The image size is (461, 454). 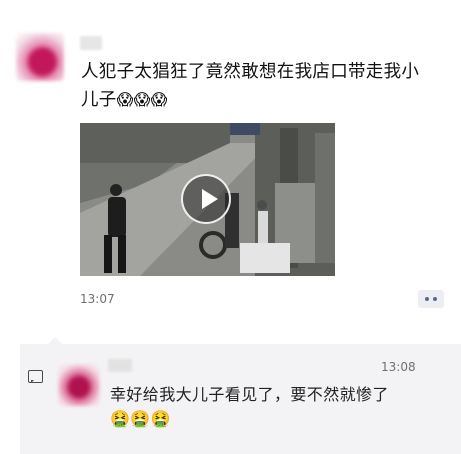 What do you see at coordinates (40, 57) in the screenshot?
I see `poster-avatar` at bounding box center [40, 57].